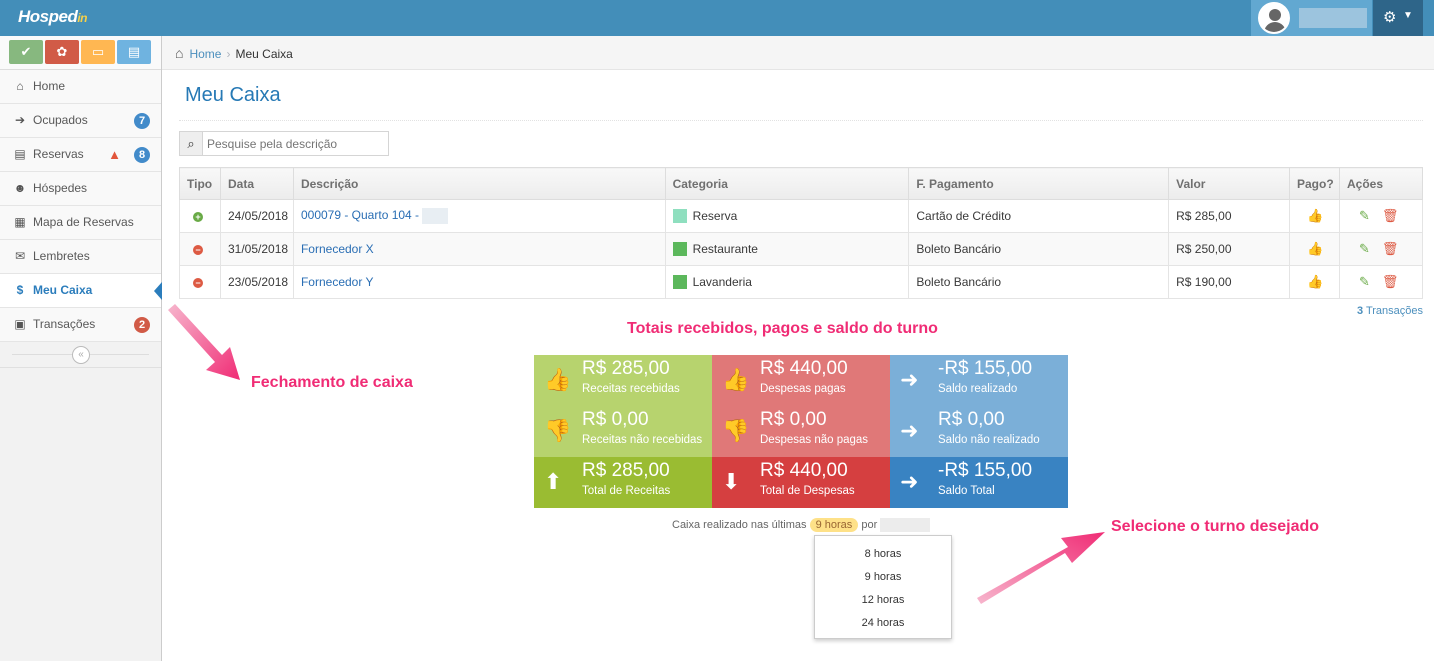 The image size is (1434, 661). Describe the element at coordinates (360, 215) in the screenshot. I see `description-link: 000079 - Quarto 104 -` at that location.